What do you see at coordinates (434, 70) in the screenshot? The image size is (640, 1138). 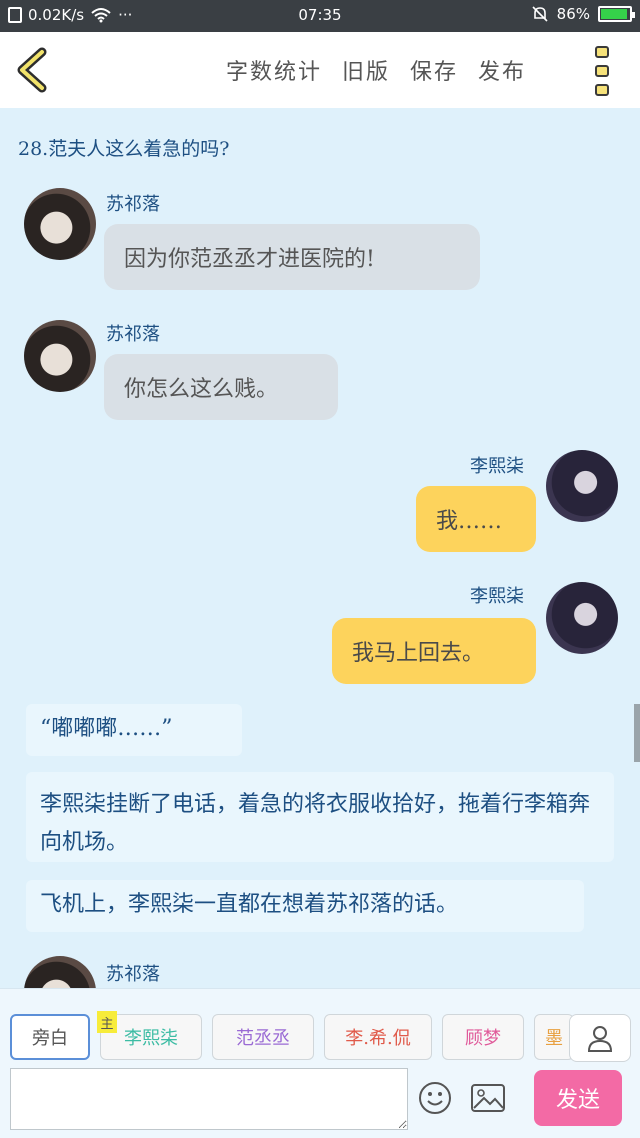 I see `save-button: 保存` at bounding box center [434, 70].